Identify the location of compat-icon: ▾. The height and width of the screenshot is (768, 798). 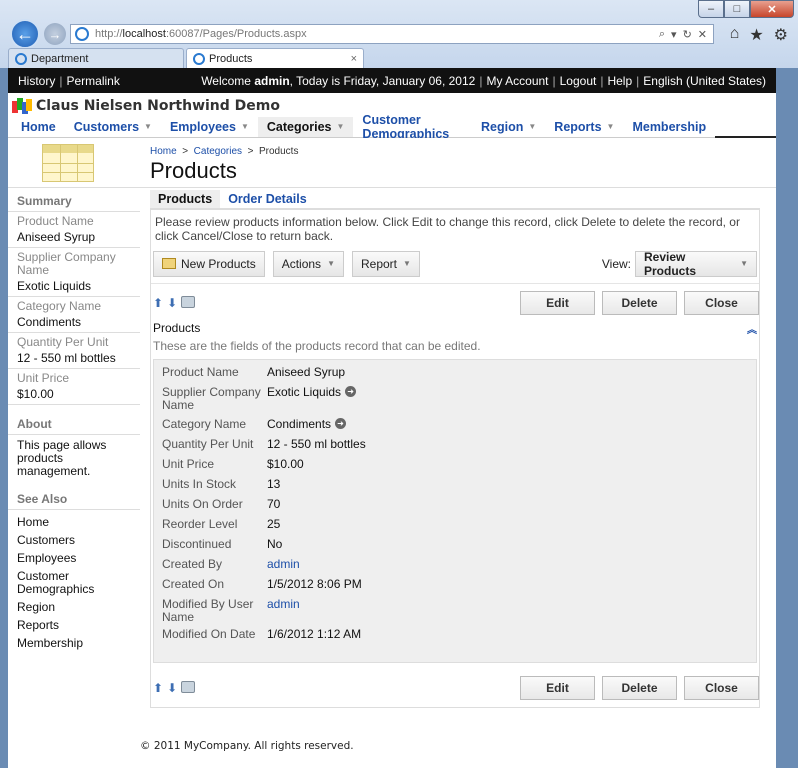
(674, 34).